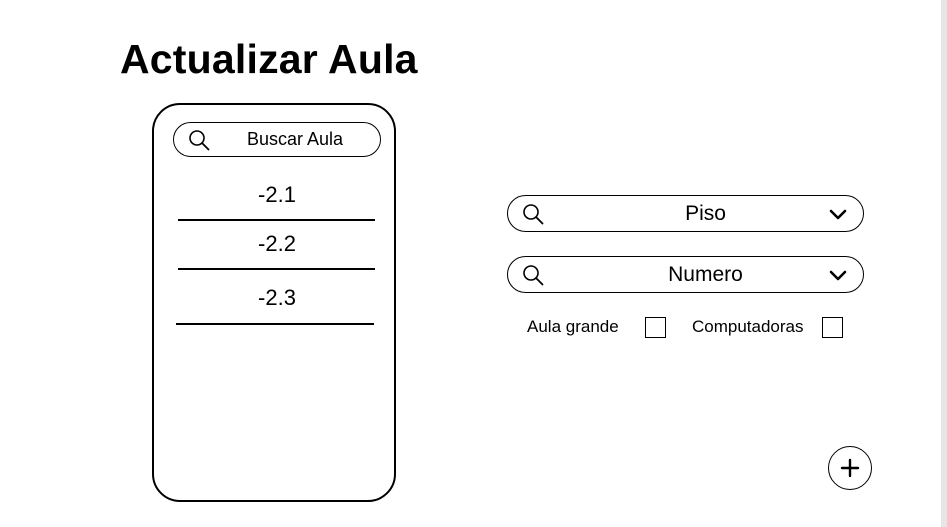  I want to click on aula-grande-label: Aula grande, so click(573, 326).